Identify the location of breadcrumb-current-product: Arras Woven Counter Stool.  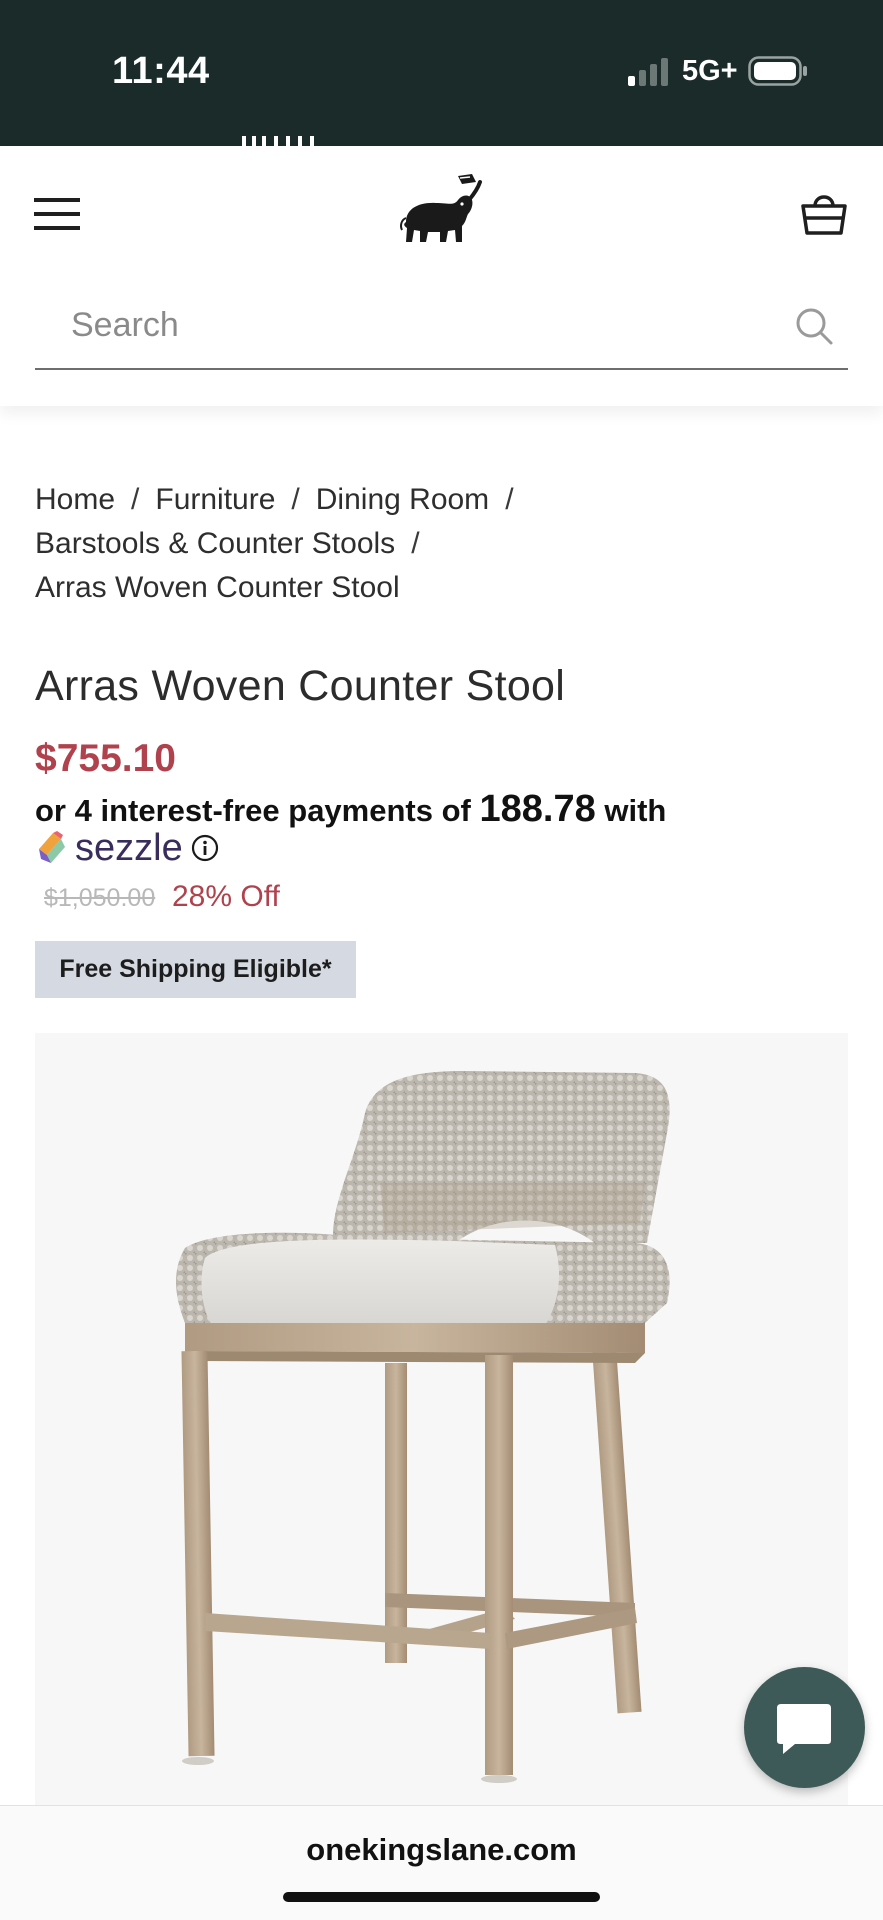
(217, 587).